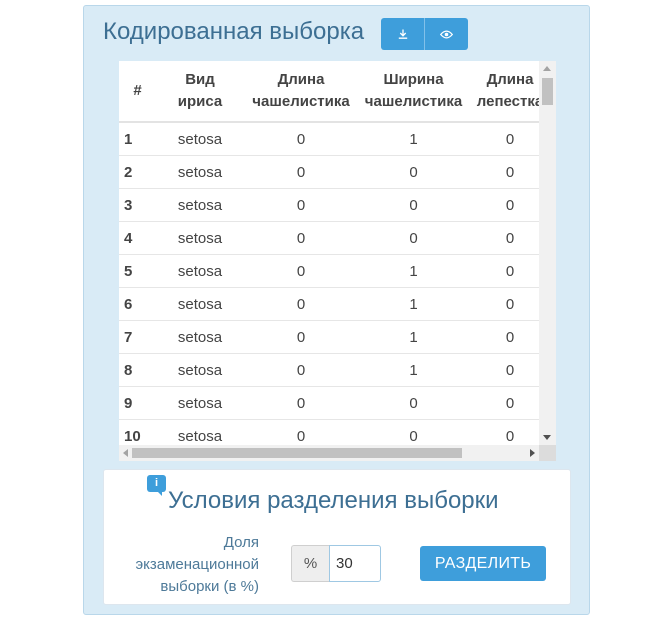 This screenshot has height=620, width=661. Describe the element at coordinates (197, 564) in the screenshot. I see `test-share-label-line: экзаменационной` at that location.